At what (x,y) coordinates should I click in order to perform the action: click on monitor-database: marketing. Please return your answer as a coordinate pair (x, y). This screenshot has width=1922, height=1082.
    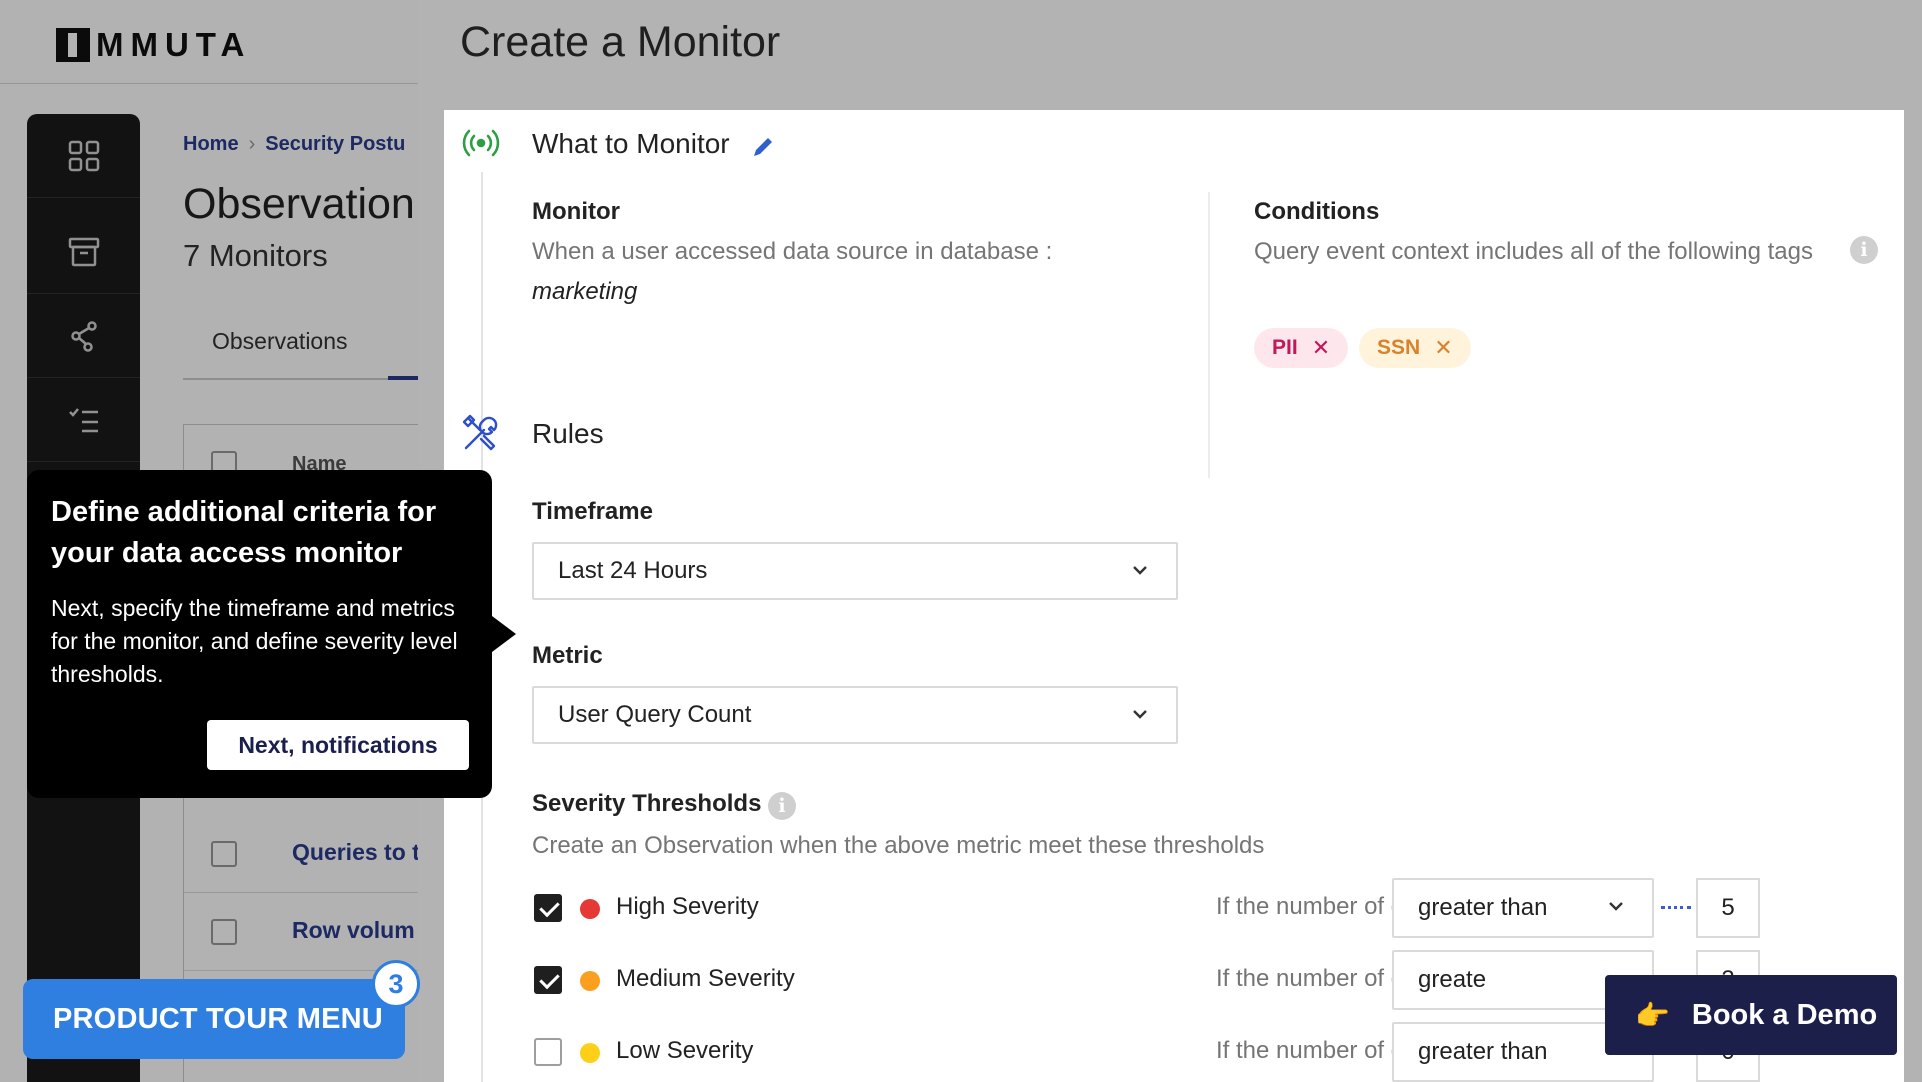
    Looking at the image, I should click on (585, 291).